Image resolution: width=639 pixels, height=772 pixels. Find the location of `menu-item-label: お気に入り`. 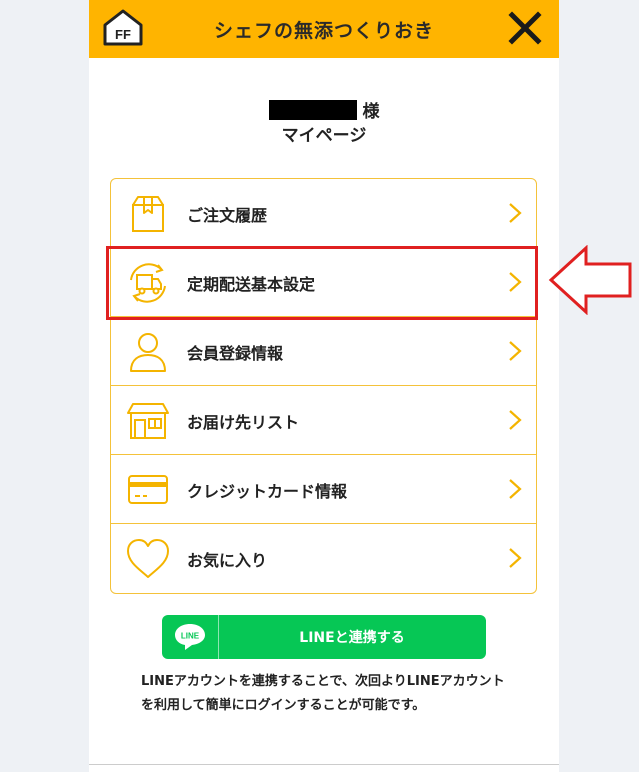

menu-item-label: お気に入り is located at coordinates (227, 560).